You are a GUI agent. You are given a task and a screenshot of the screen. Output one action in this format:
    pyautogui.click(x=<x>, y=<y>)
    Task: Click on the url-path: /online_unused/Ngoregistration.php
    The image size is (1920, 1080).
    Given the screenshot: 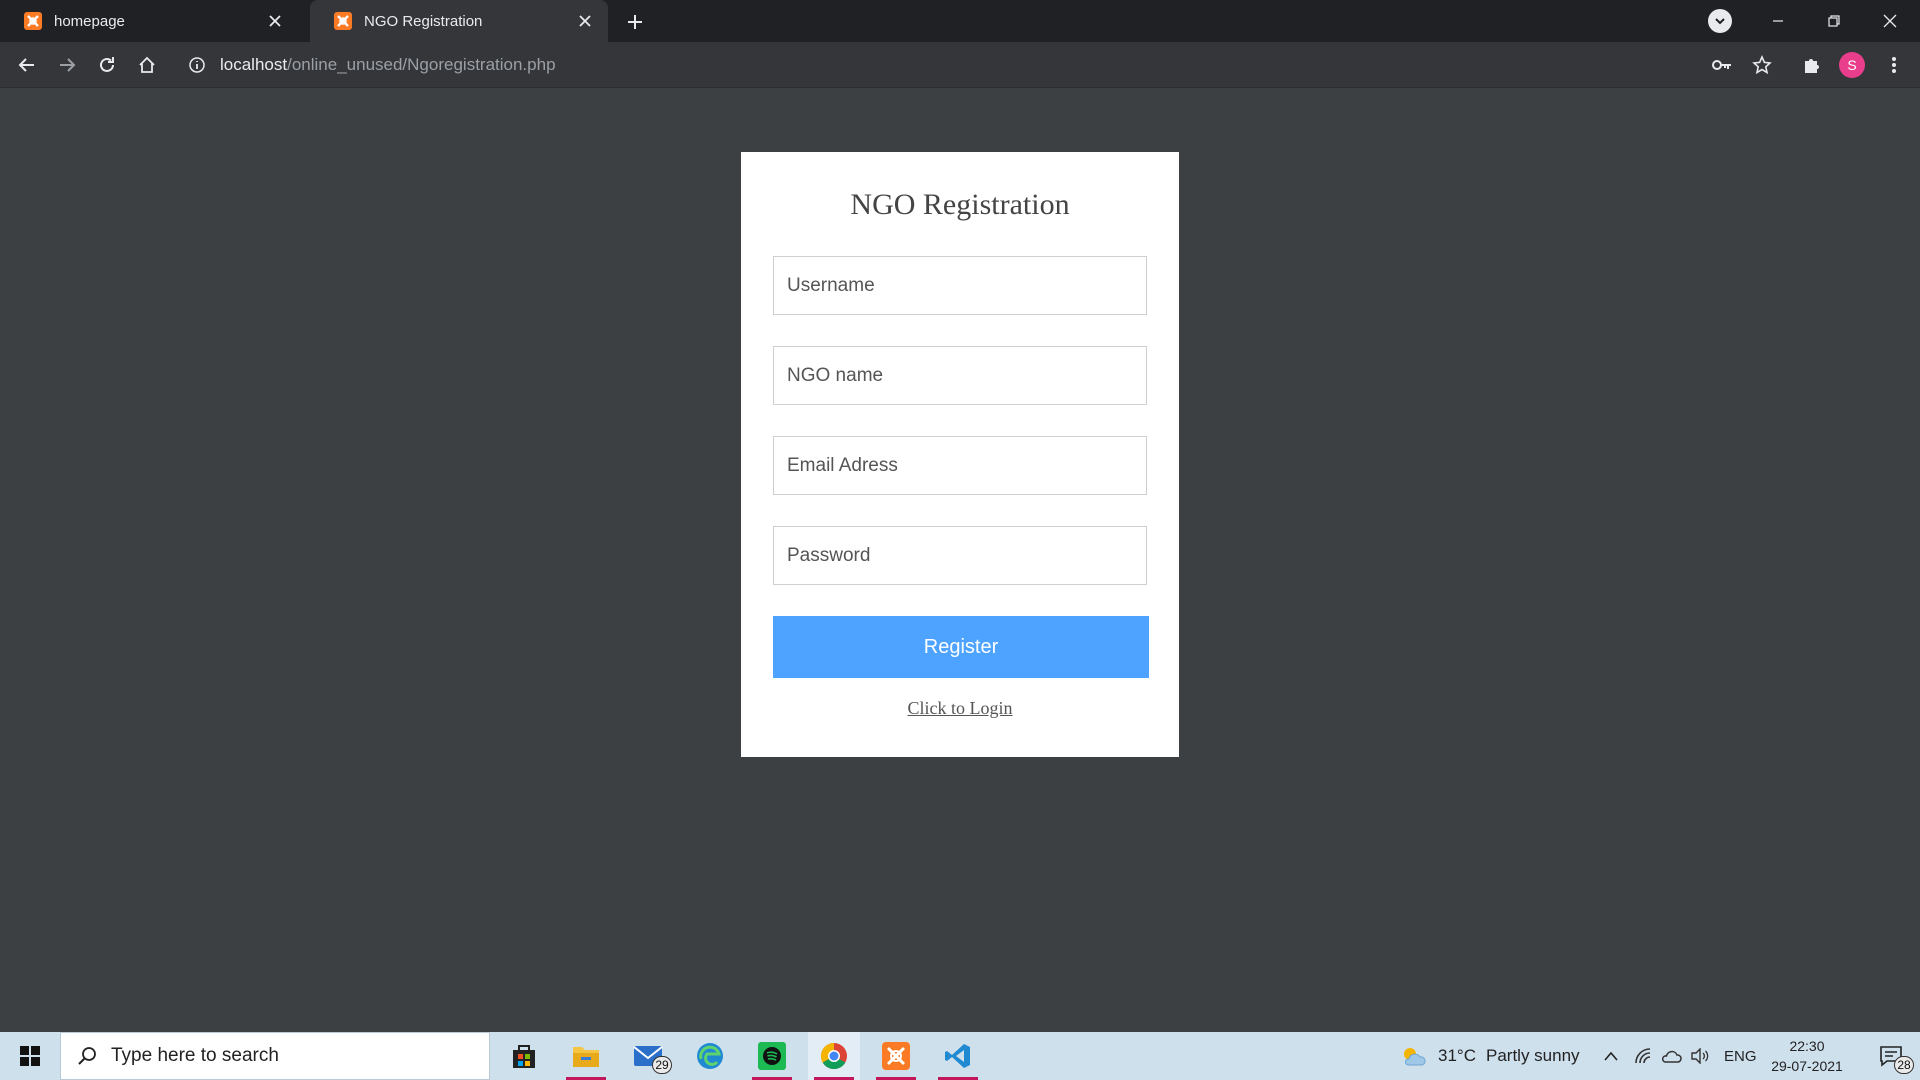 What is the action you would take?
    pyautogui.click(x=421, y=64)
    